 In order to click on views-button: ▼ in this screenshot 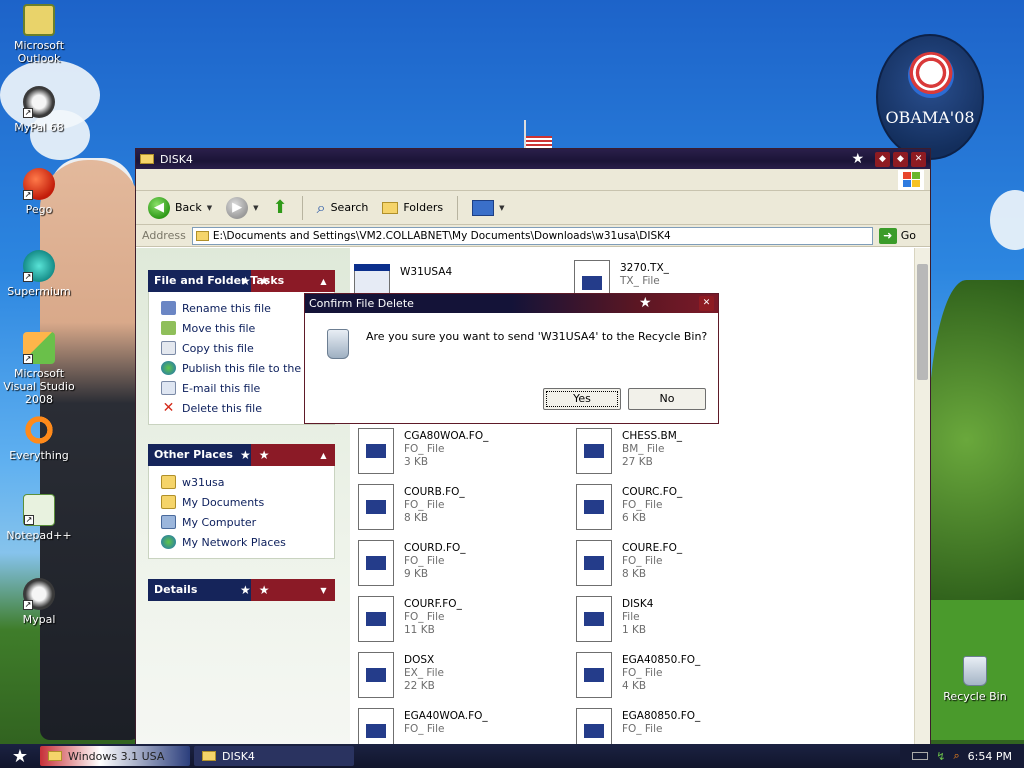, I will do `click(488, 207)`.